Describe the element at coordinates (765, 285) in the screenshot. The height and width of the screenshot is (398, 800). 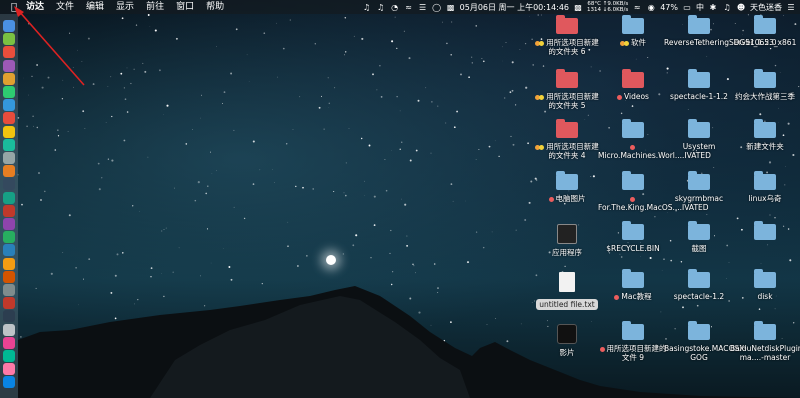
I see `desktop-icon: disk` at that location.